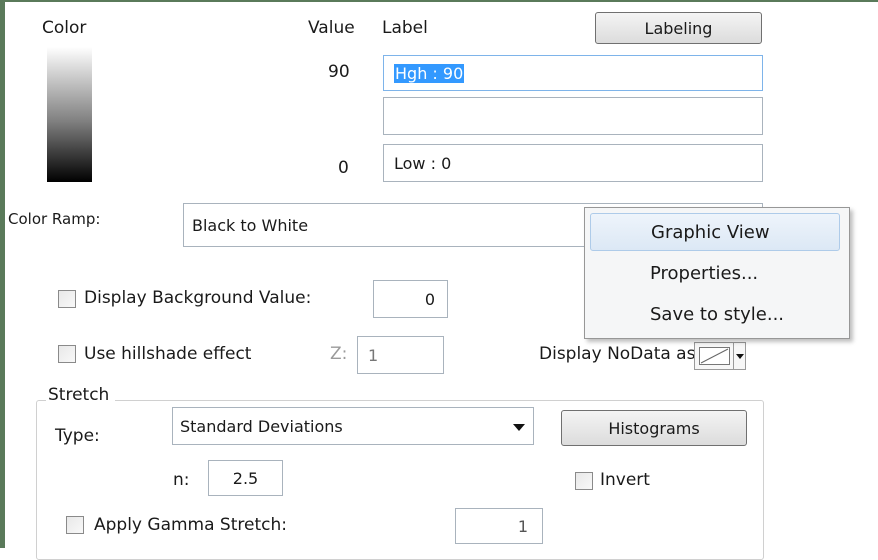 Image resolution: width=878 pixels, height=560 pixels. What do you see at coordinates (740, 356) in the screenshot?
I see `nodata-dropdown-arrow-icon` at bounding box center [740, 356].